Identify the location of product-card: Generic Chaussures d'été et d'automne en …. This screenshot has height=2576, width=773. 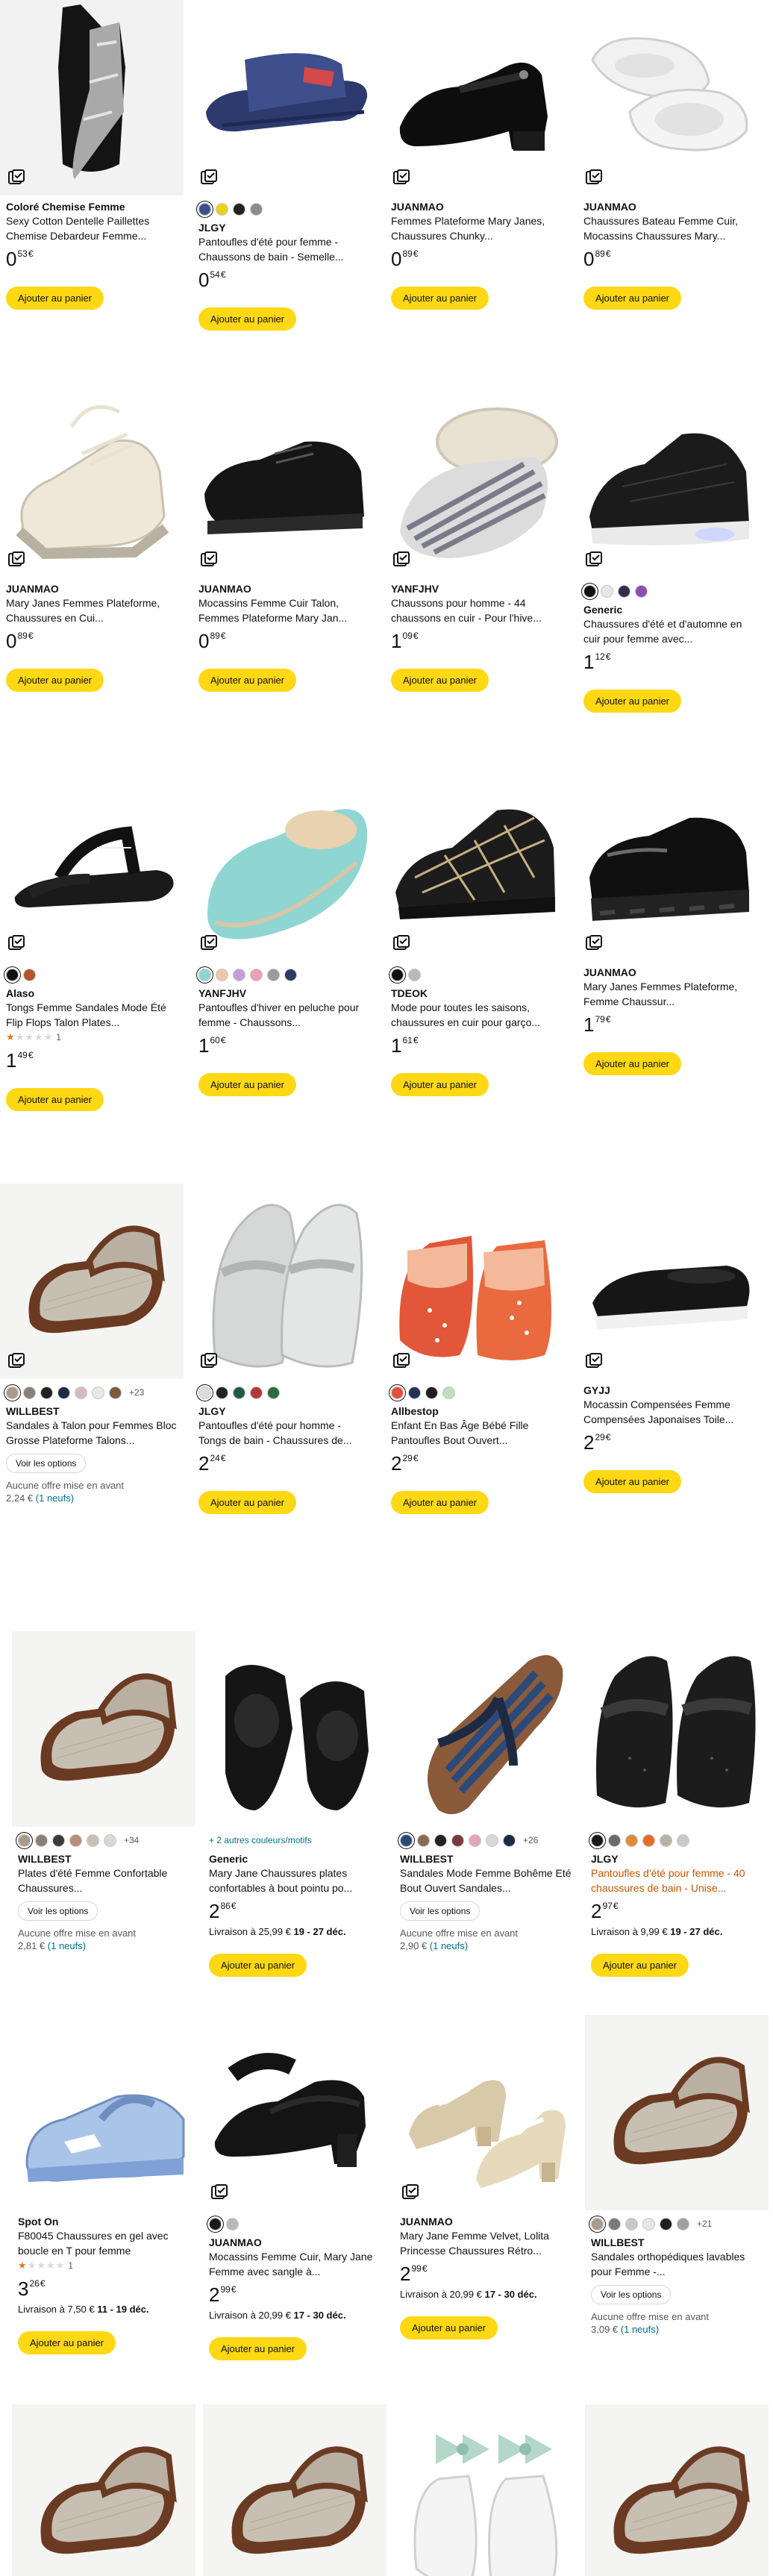
(670, 547).